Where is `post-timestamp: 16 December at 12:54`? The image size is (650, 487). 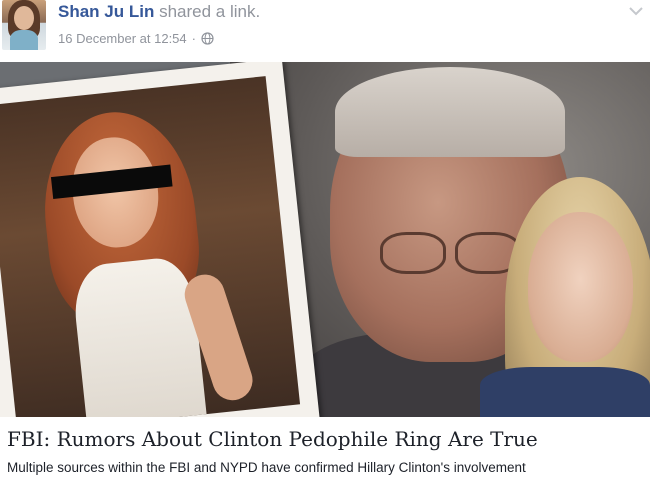 post-timestamp: 16 December at 12:54 is located at coordinates (122, 38).